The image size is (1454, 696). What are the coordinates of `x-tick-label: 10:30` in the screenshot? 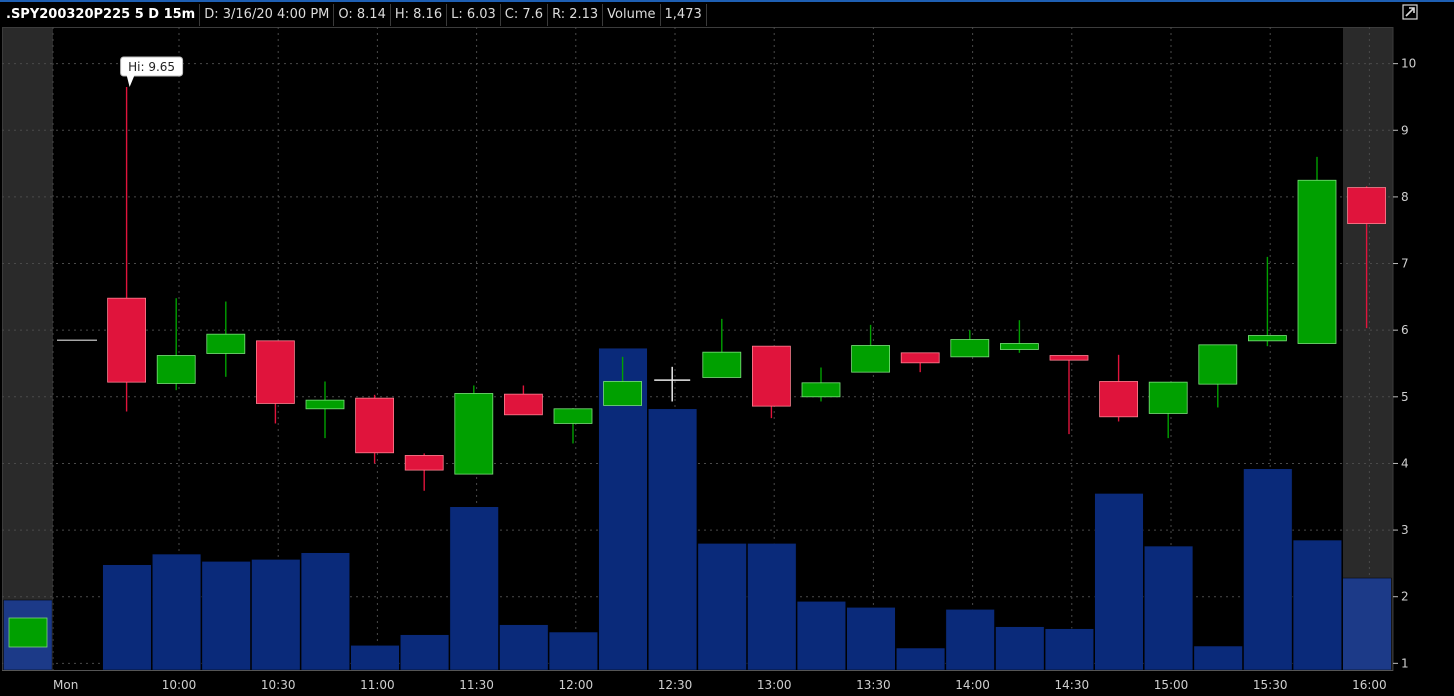 It's located at (278, 685).